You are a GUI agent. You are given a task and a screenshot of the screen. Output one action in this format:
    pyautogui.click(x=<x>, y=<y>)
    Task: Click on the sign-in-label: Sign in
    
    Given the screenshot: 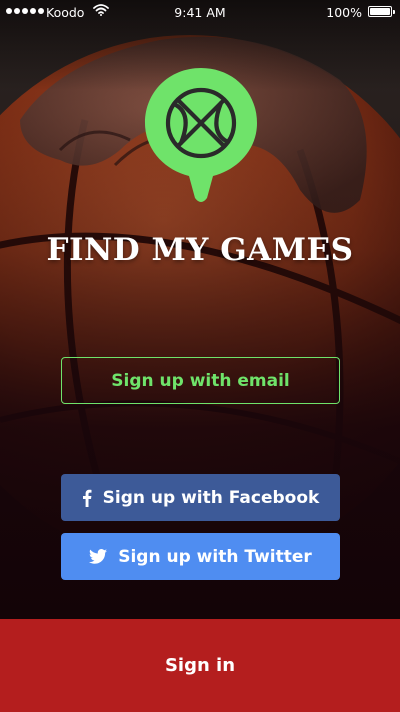 What is the action you would take?
    pyautogui.click(x=200, y=665)
    